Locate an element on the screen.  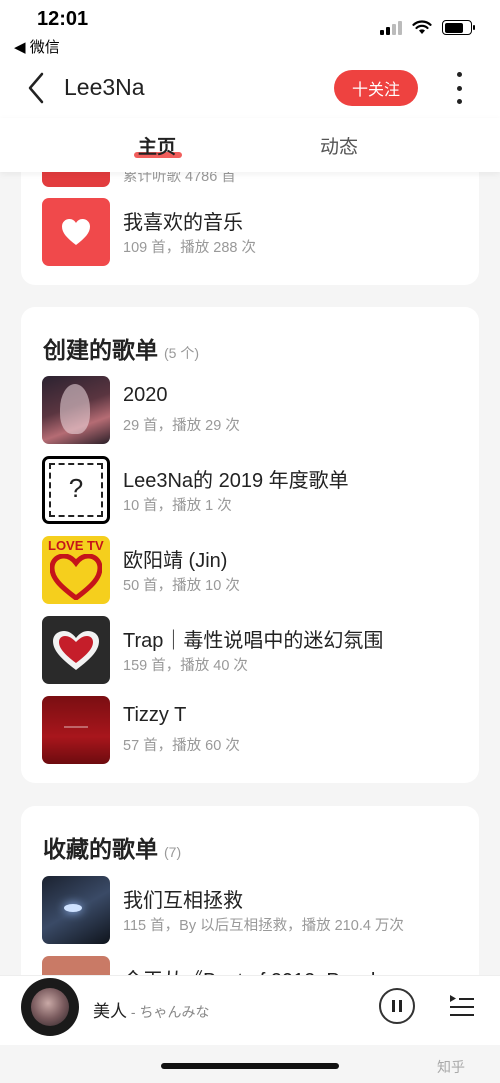
playlist-row: Trap｜毒性说唱中的迷幻氛围 159 首，播放 40 次 is located at coordinates (252, 650).